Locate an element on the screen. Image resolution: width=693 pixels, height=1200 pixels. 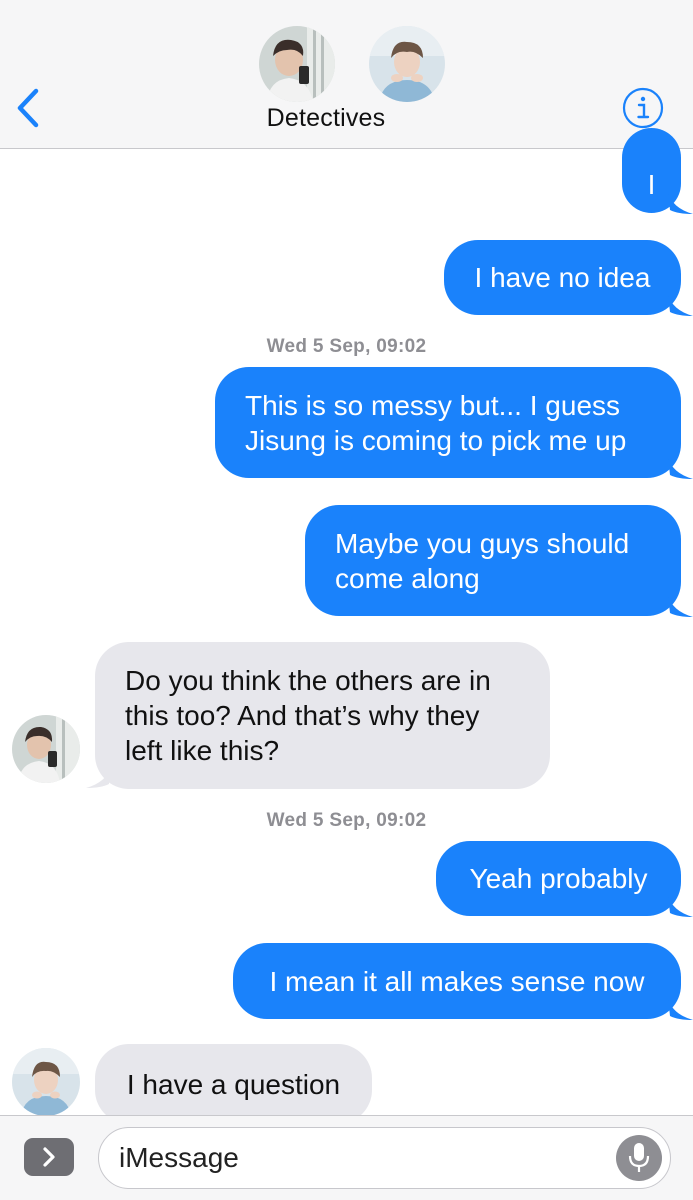
message-input-placeholder: iMessage is located at coordinates (179, 1157).